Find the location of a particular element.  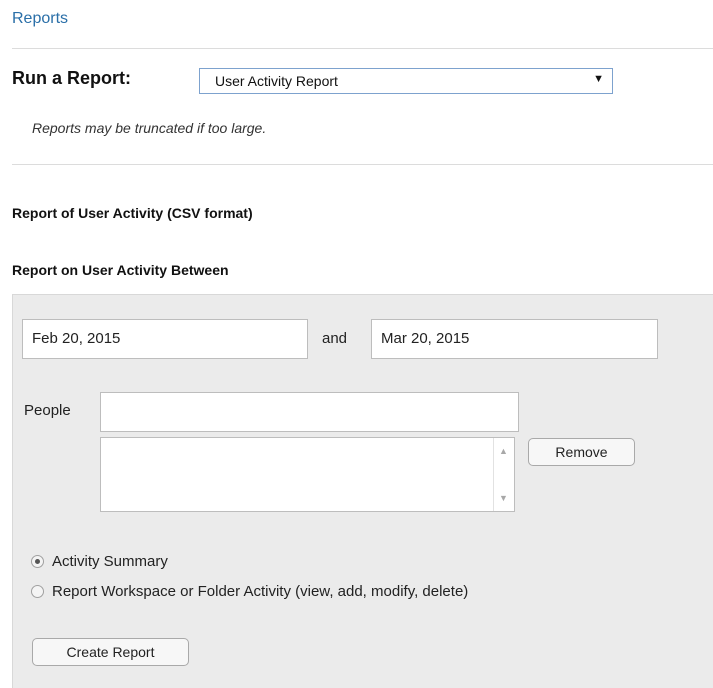

report-section-title: Report of User Activity (CSV format) is located at coordinates (132, 213).